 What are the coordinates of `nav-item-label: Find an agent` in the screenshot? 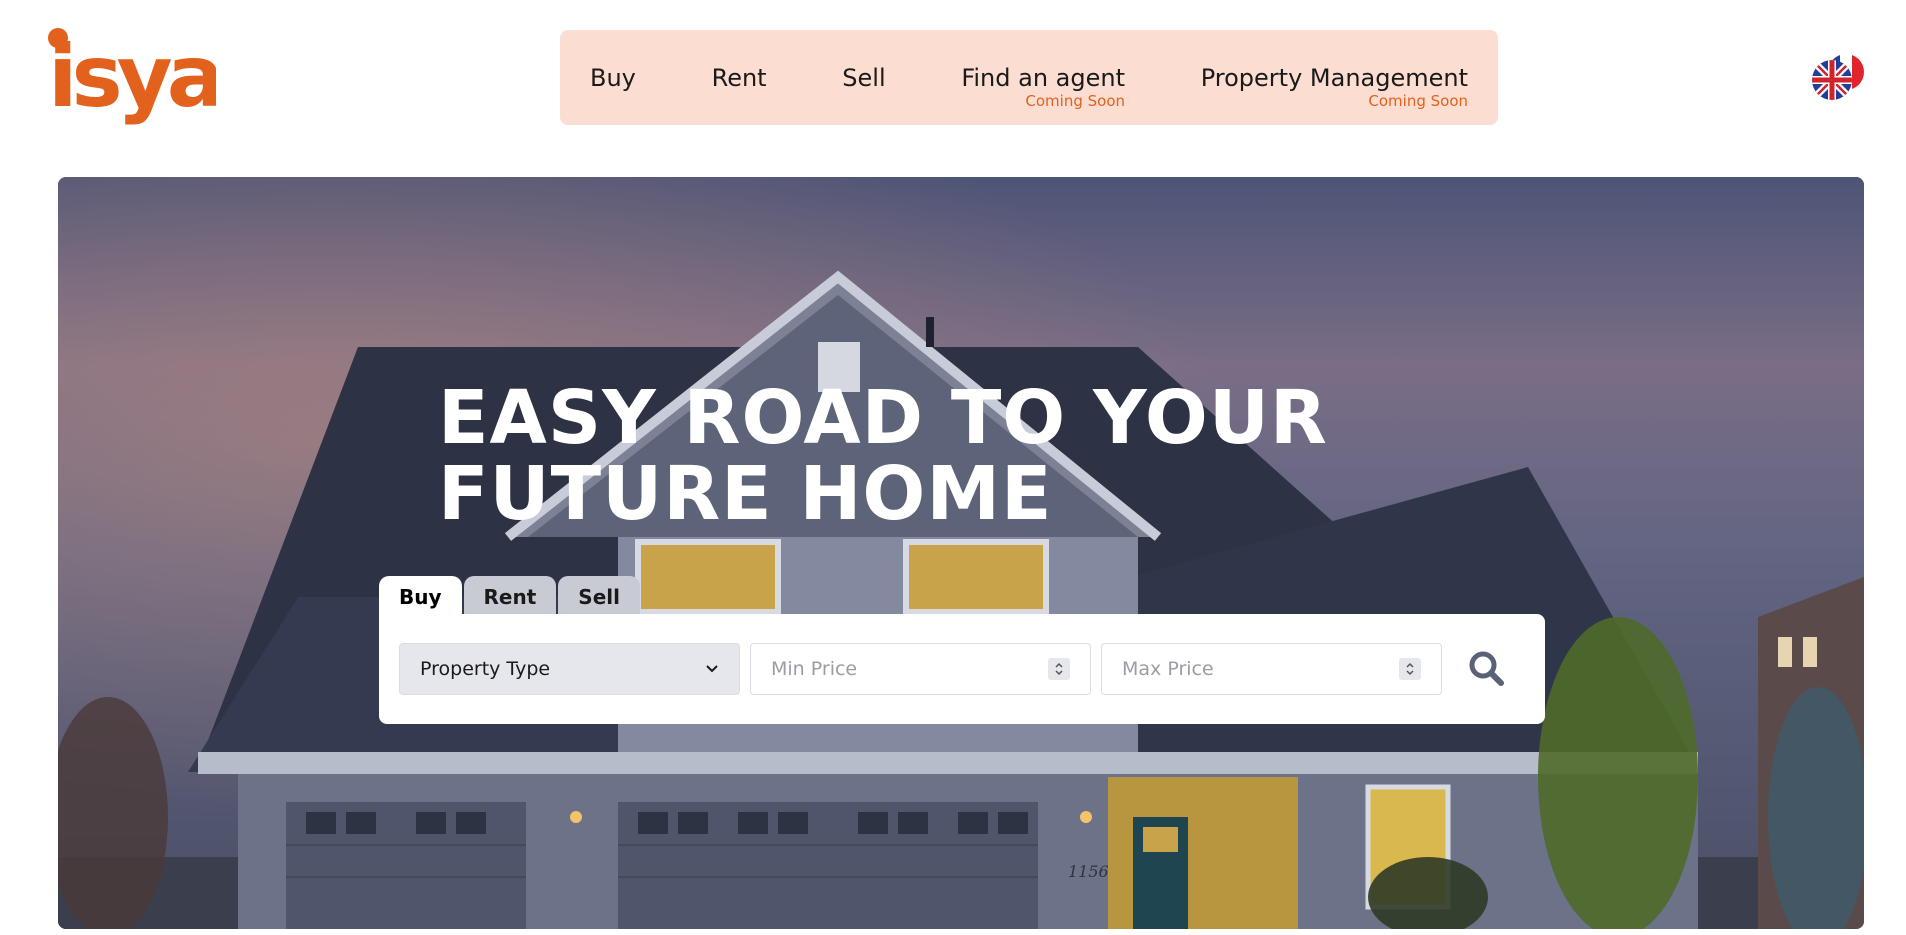 It's located at (1043, 77).